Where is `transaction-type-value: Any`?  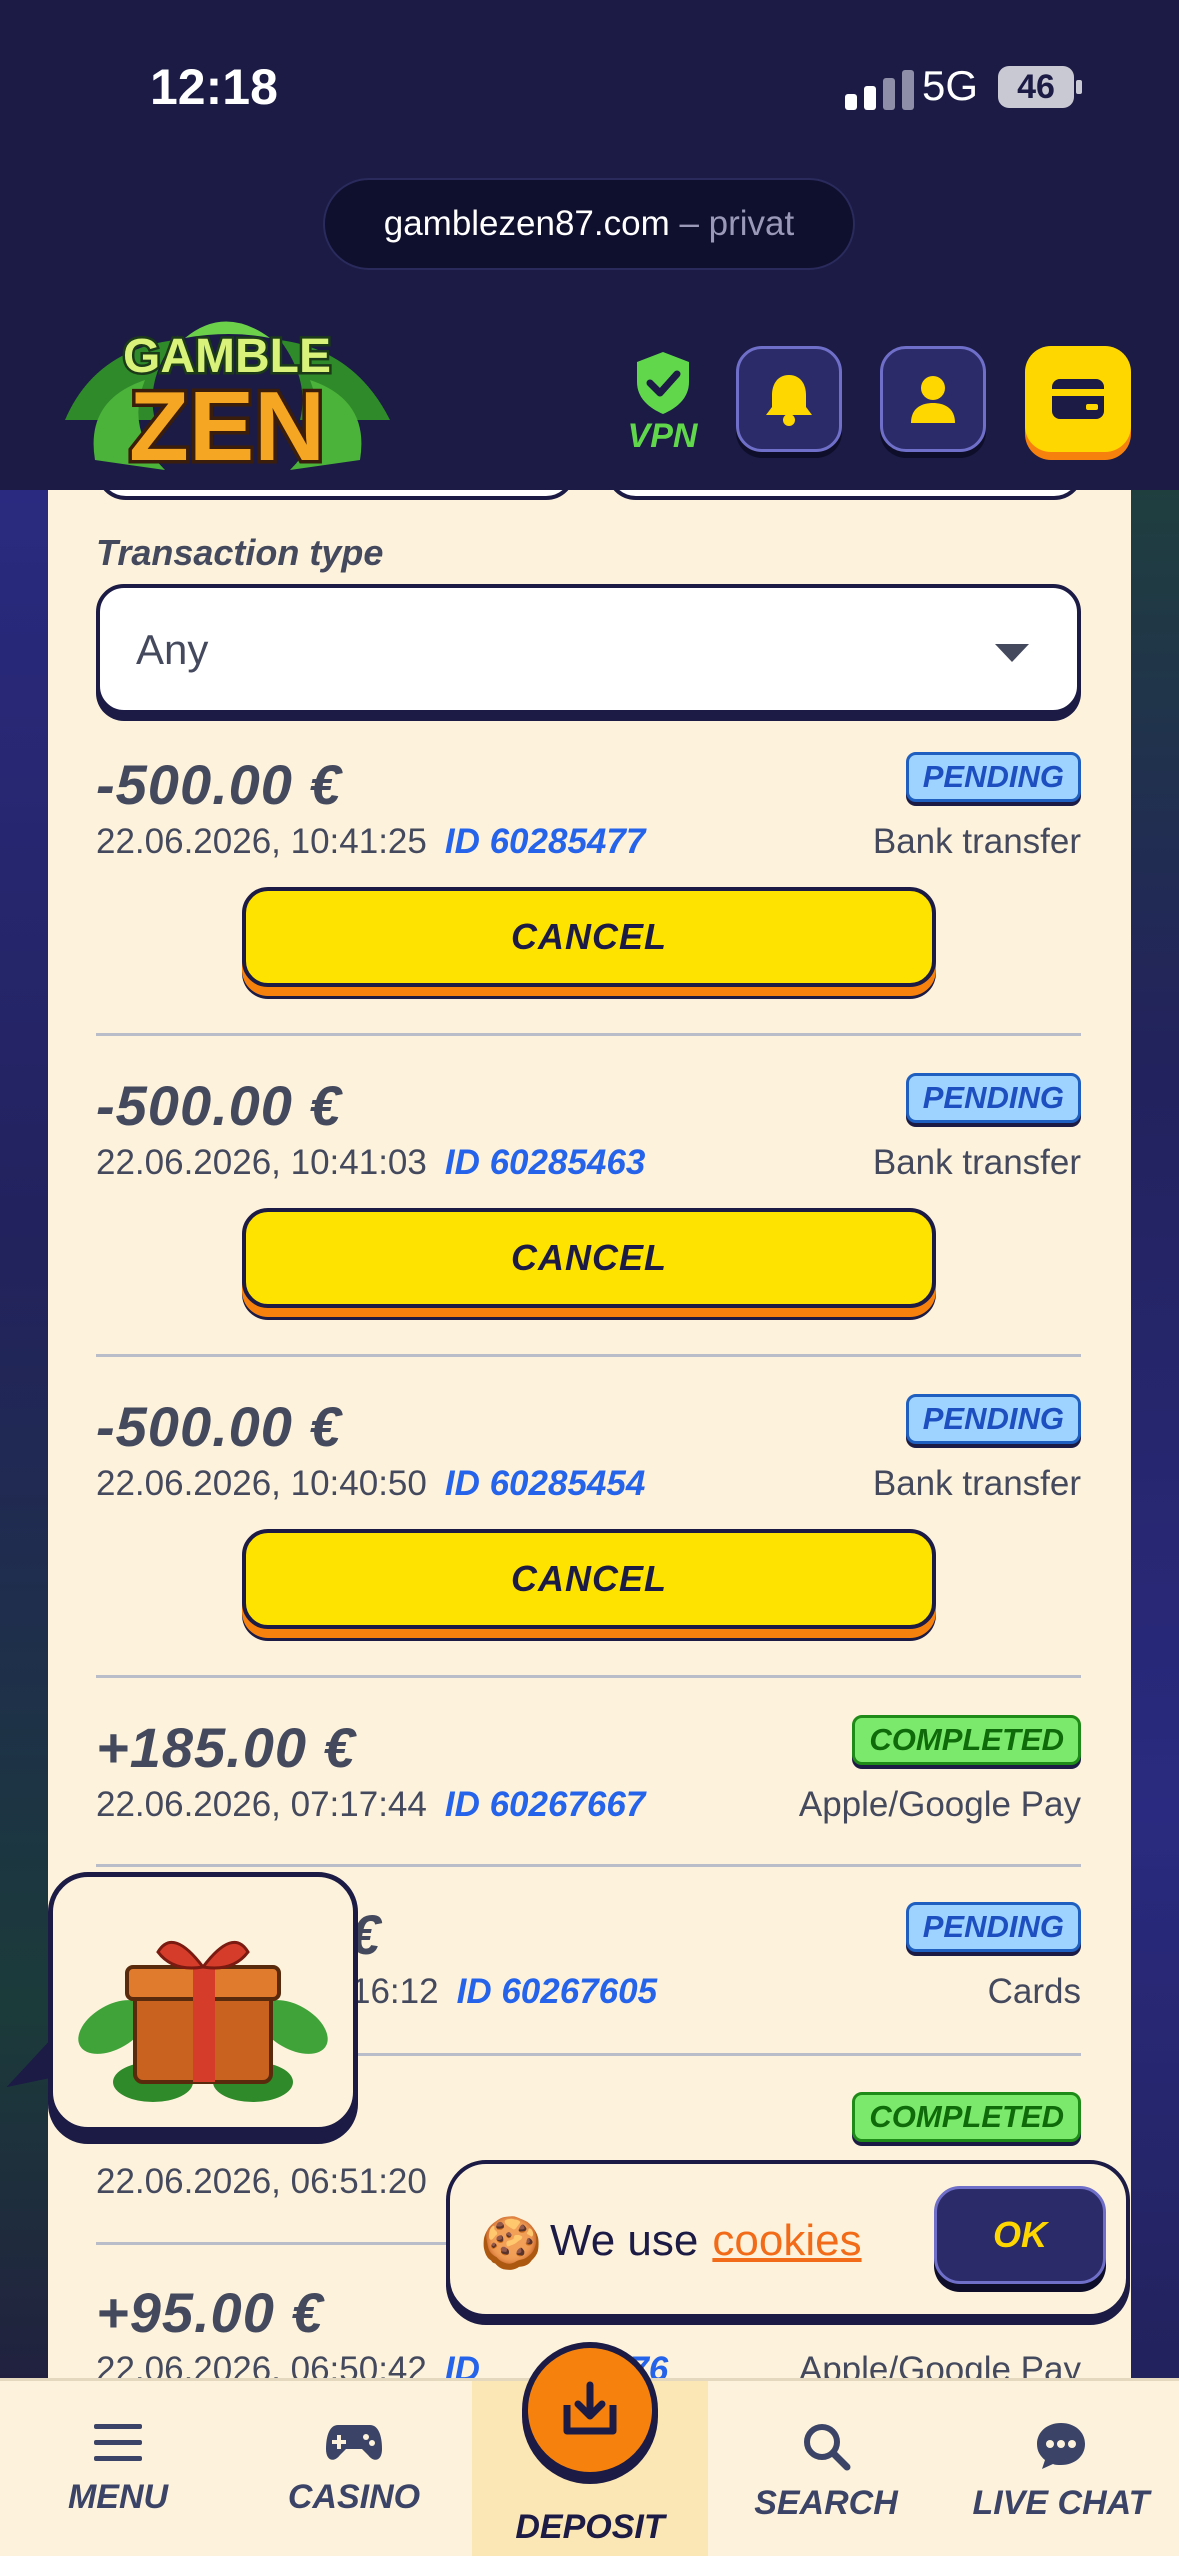 transaction-type-value: Any is located at coordinates (172, 649).